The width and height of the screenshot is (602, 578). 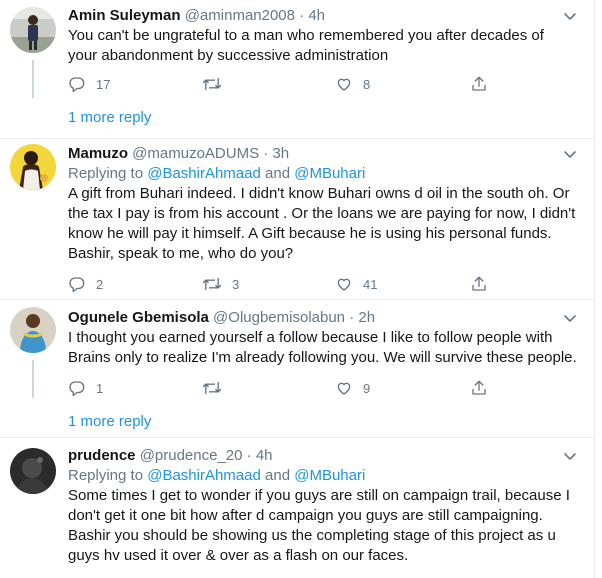 What do you see at coordinates (124, 15) in the screenshot?
I see `display-name: Amin Suleyman` at bounding box center [124, 15].